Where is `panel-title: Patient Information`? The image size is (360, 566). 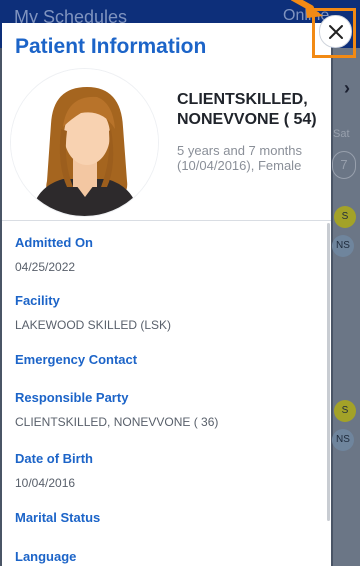
panel-title: Patient Information is located at coordinates (111, 46).